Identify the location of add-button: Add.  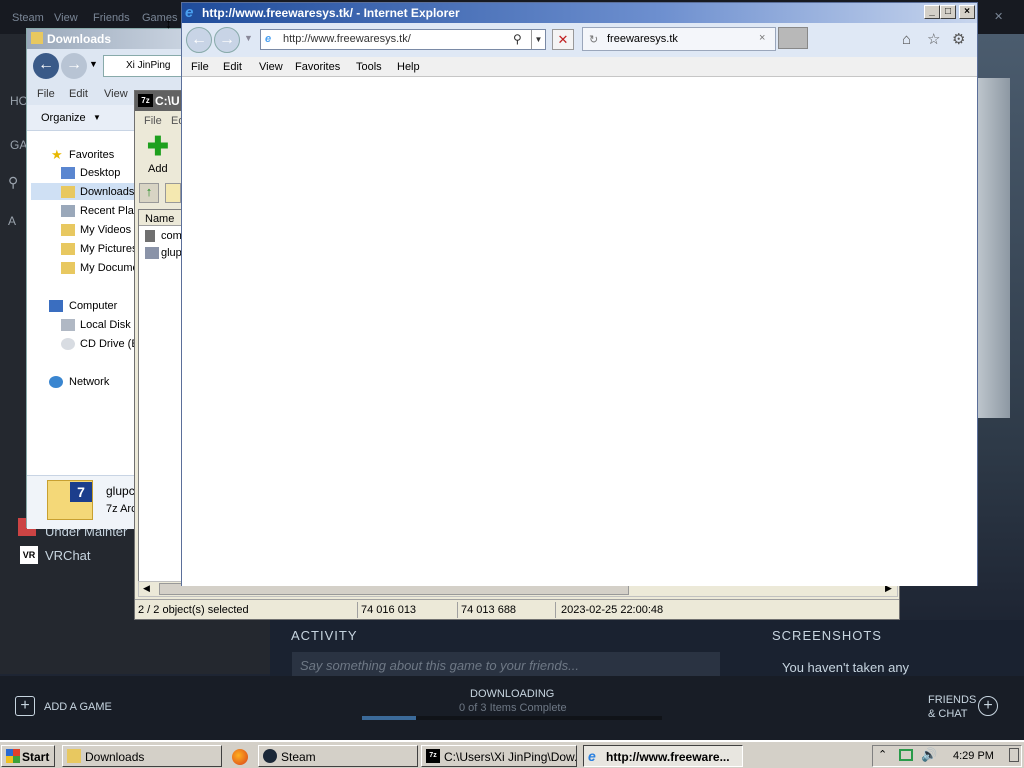
(158, 169).